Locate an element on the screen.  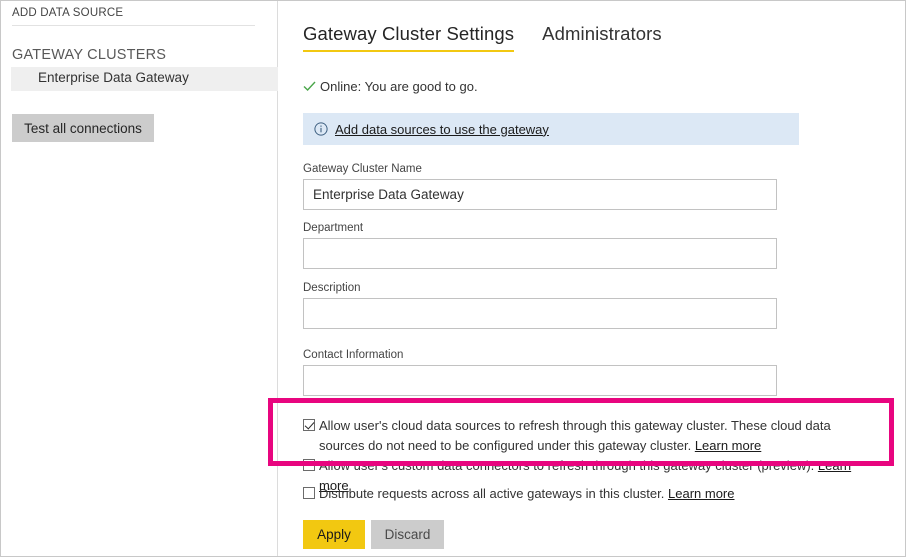
gateway-clusters-heading: GATEWAY CLUSTERS is located at coordinates (89, 55).